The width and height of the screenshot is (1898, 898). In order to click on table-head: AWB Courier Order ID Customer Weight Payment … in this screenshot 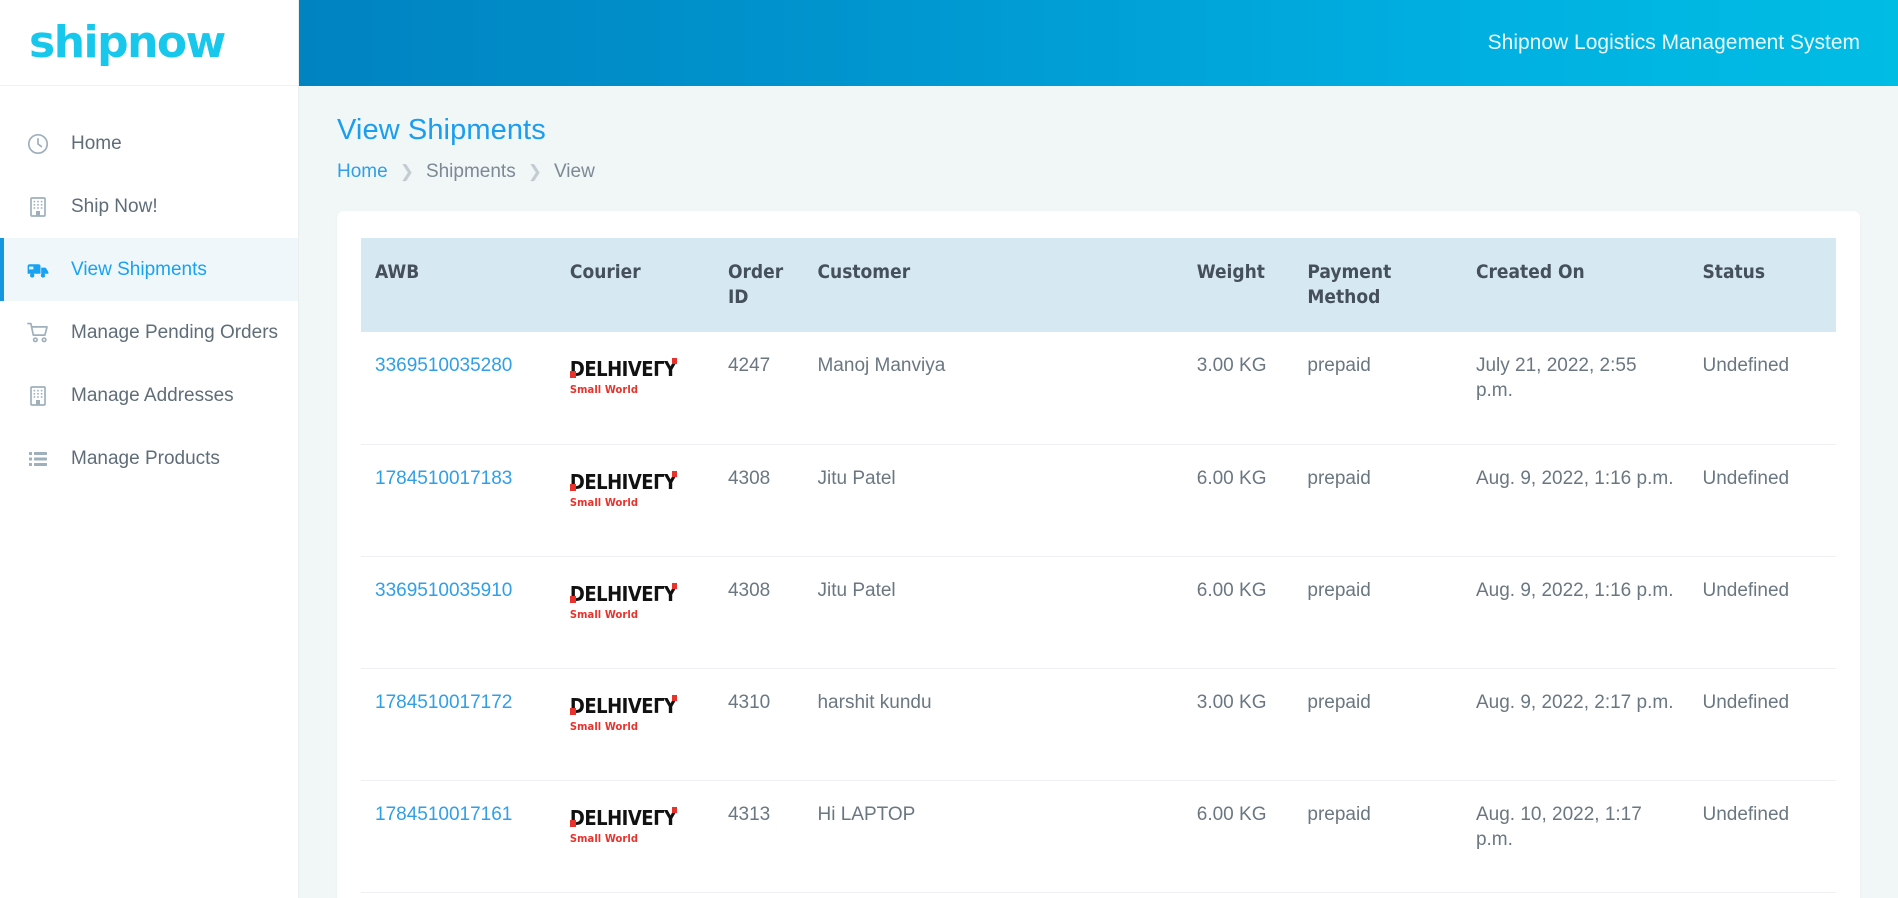, I will do `click(1098, 285)`.